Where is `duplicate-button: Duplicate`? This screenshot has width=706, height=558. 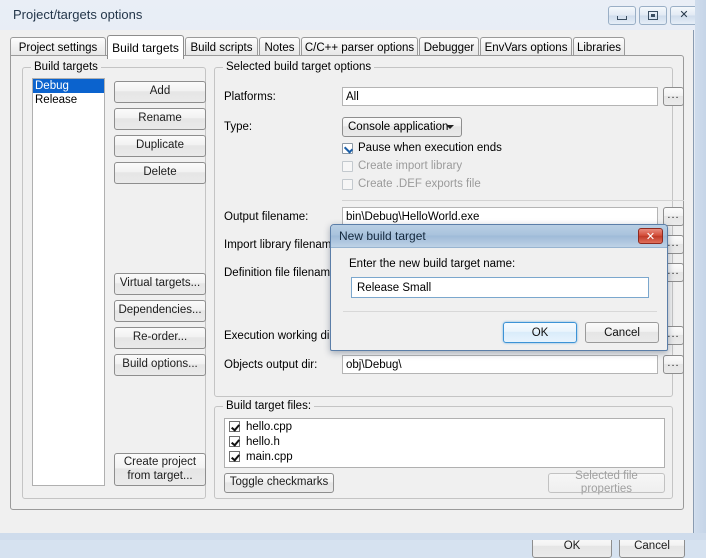 duplicate-button: Duplicate is located at coordinates (160, 146).